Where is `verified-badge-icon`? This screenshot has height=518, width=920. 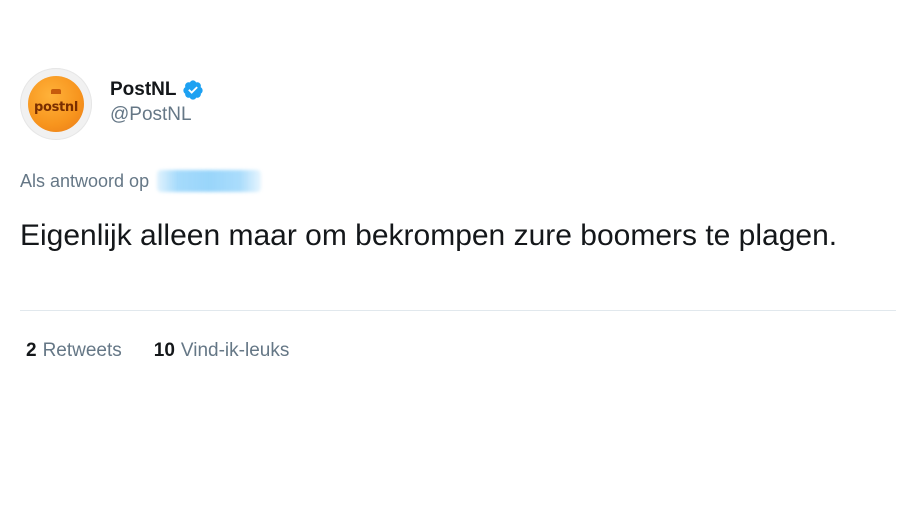
verified-badge-icon is located at coordinates (192, 90).